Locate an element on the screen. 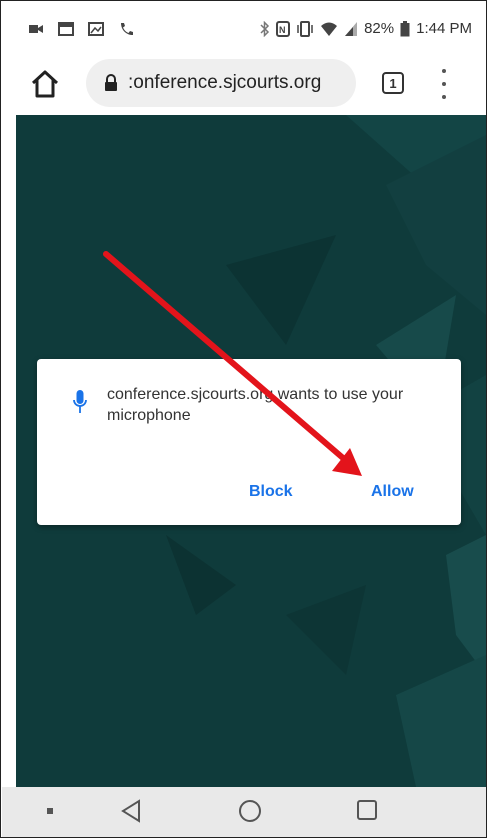  tab-count: 1 is located at coordinates (393, 83).